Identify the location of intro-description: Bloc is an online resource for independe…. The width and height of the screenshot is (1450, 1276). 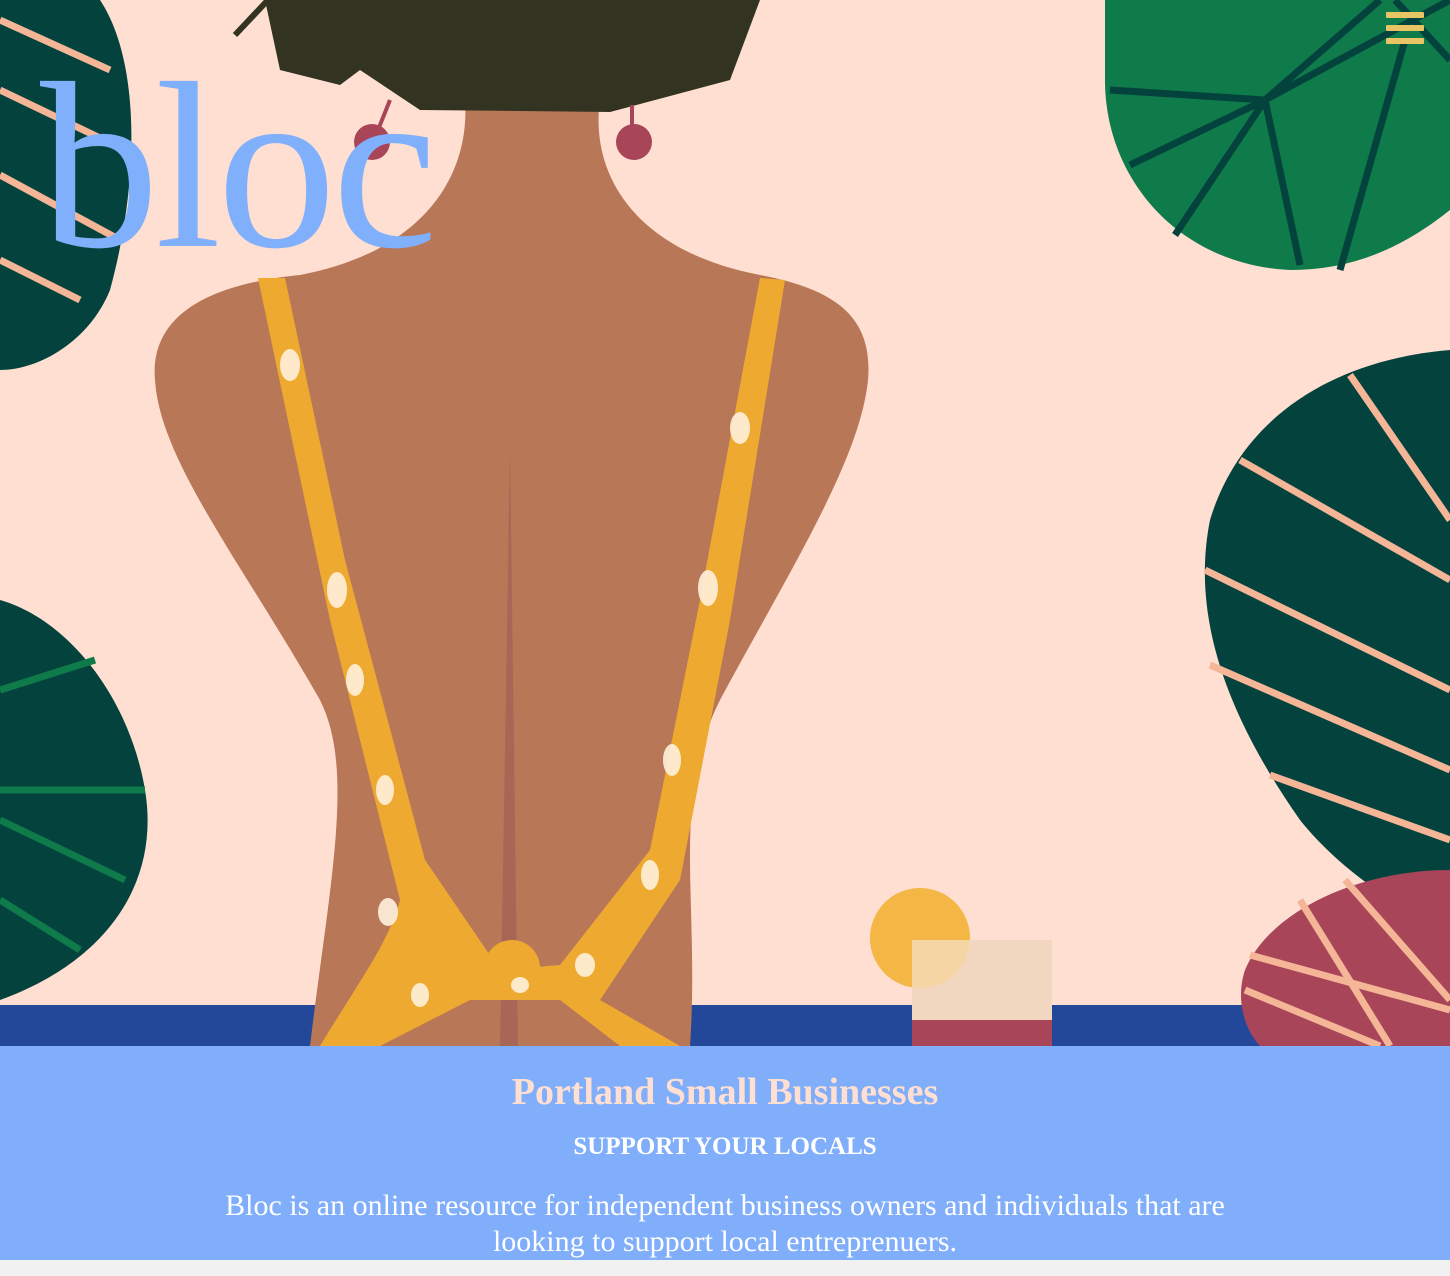
(725, 1223).